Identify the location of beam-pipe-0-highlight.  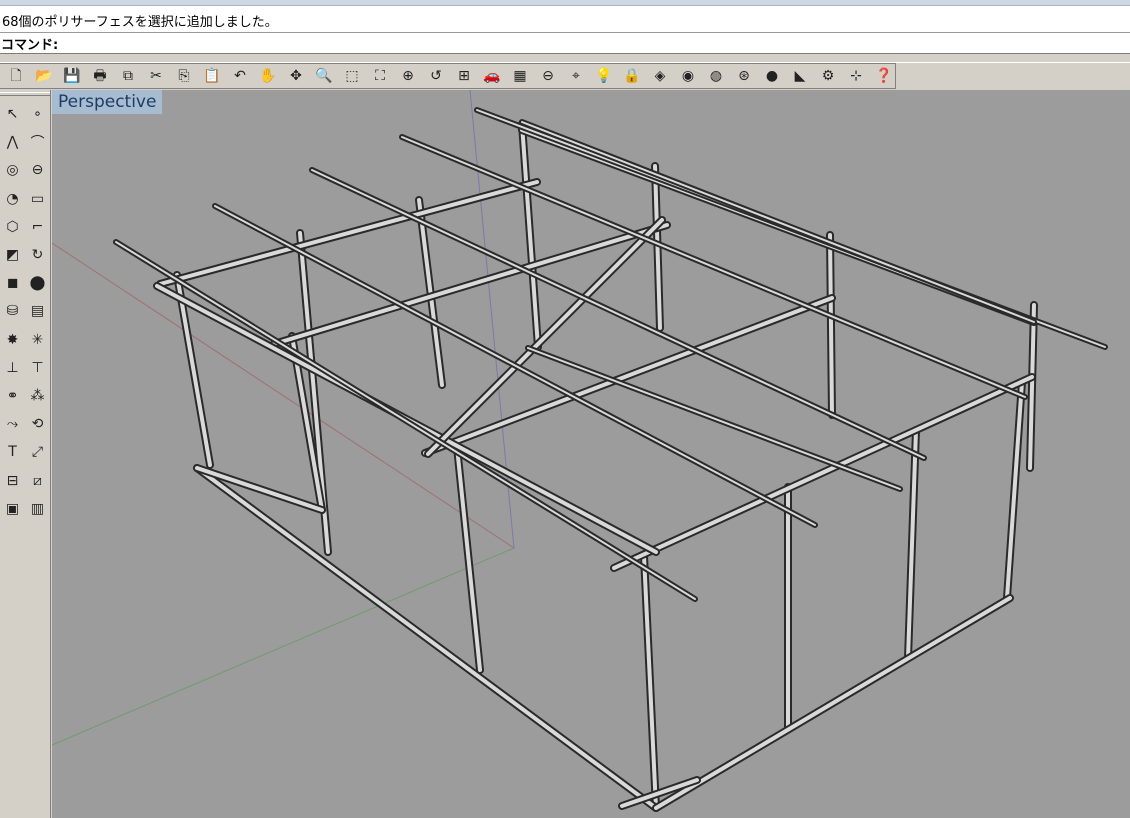
(348, 233).